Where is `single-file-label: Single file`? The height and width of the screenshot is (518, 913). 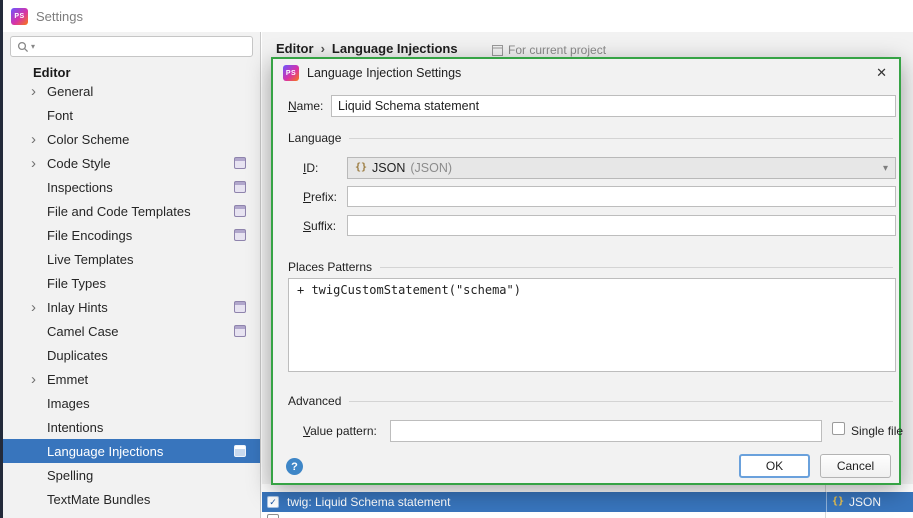 single-file-label: Single file is located at coordinates (877, 431).